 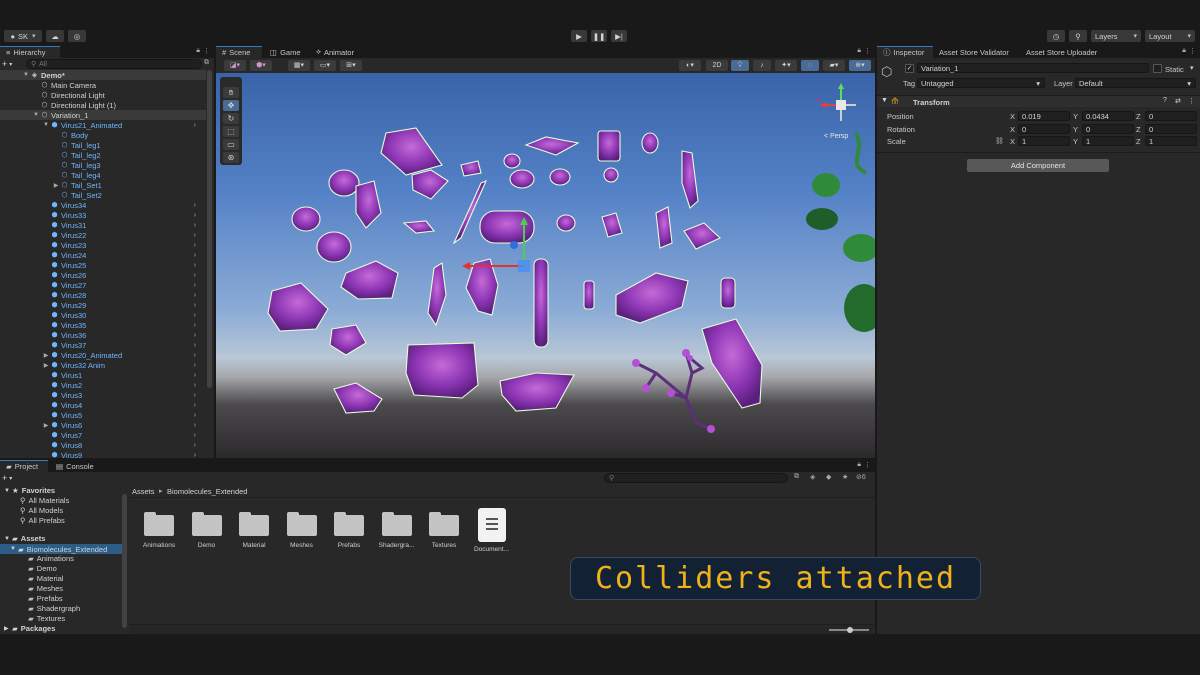 I want to click on collab-icon: ◎, so click(x=77, y=36).